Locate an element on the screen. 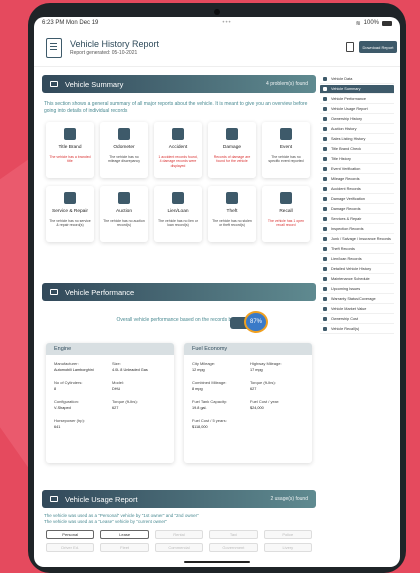 Image resolution: width=420 pixels, height=573 pixels. fuel-field-value: 12 mpg is located at coordinates (198, 370).